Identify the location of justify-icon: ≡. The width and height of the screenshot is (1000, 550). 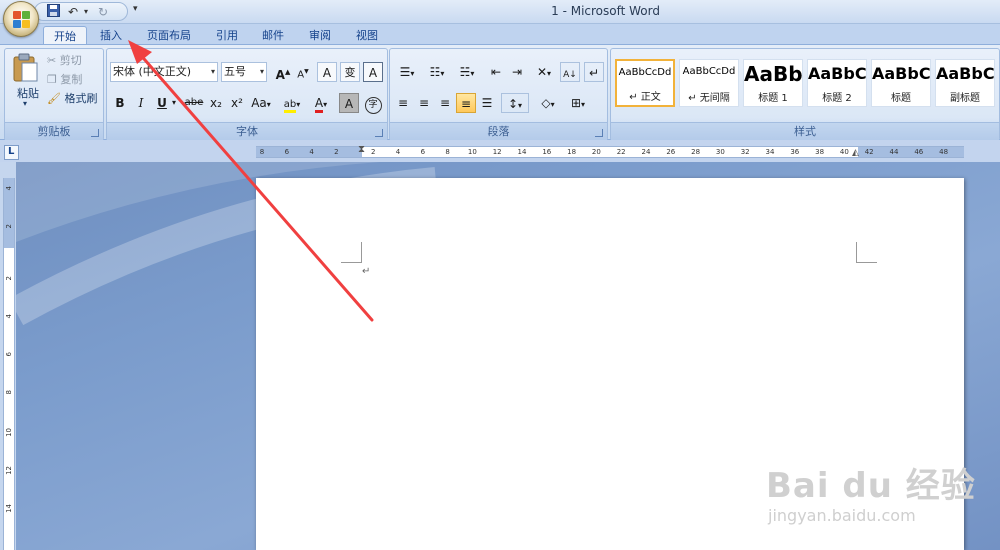
(466, 104).